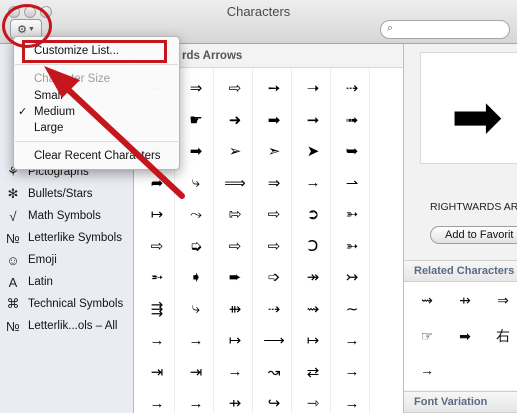 The image size is (517, 413). I want to click on related-character: ☞, so click(427, 336).